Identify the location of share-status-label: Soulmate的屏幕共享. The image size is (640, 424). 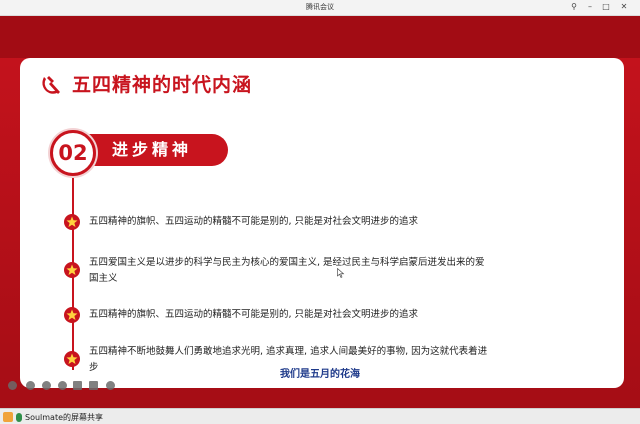
(64, 417).